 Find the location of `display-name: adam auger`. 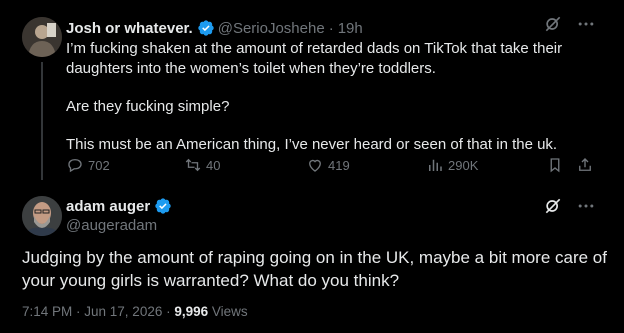

display-name: adam auger is located at coordinates (108, 206).